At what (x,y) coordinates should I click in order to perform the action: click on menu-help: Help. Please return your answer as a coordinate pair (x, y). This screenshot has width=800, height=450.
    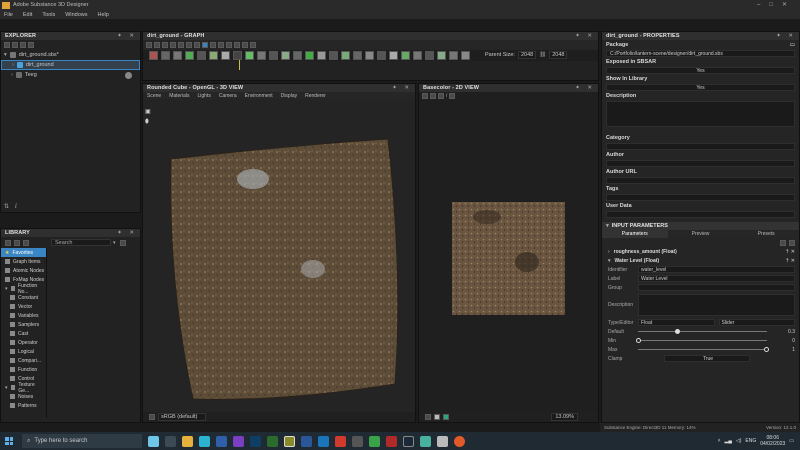
    Looking at the image, I should click on (103, 15).